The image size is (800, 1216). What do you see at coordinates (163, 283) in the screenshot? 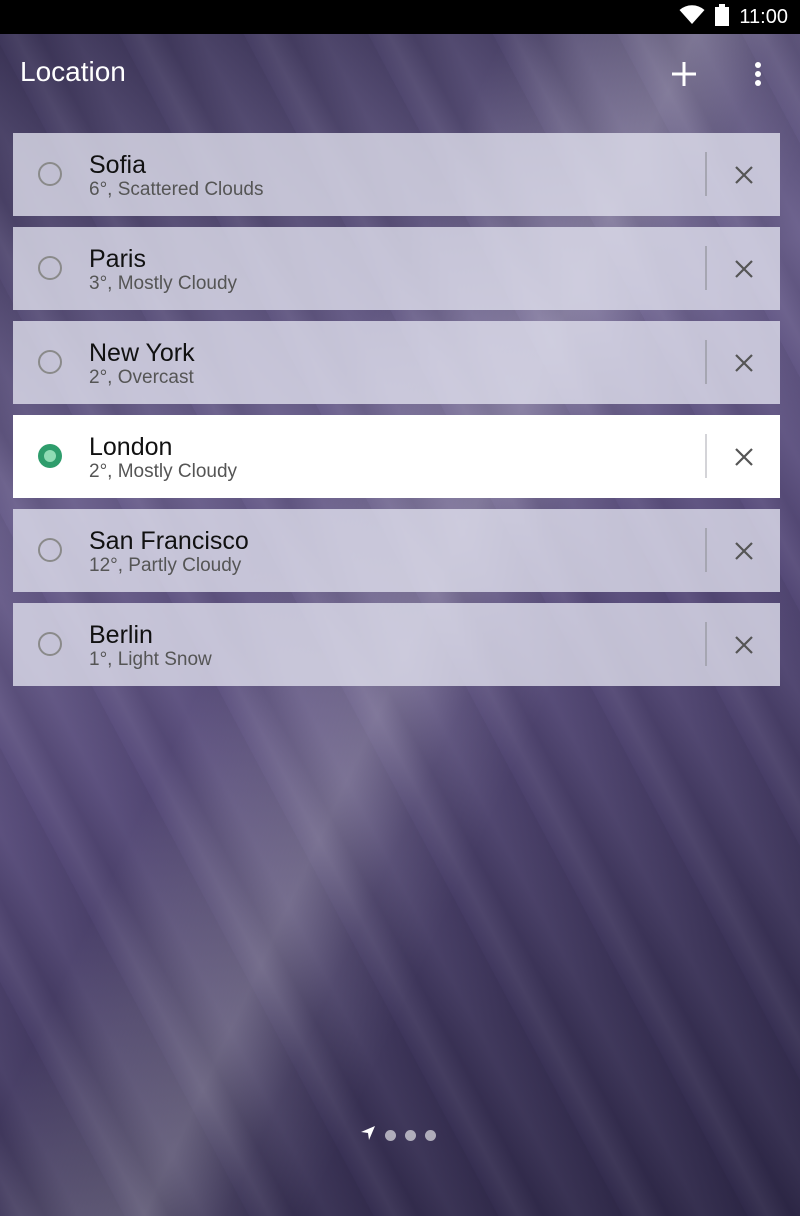
I see `weather-summary: 3°, Mostly Cloudy` at bounding box center [163, 283].